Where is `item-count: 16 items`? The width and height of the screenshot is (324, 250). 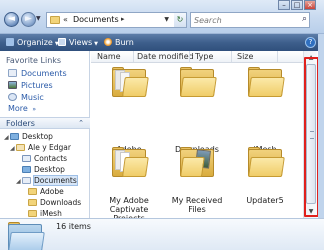 item-count: 16 items is located at coordinates (73, 226).